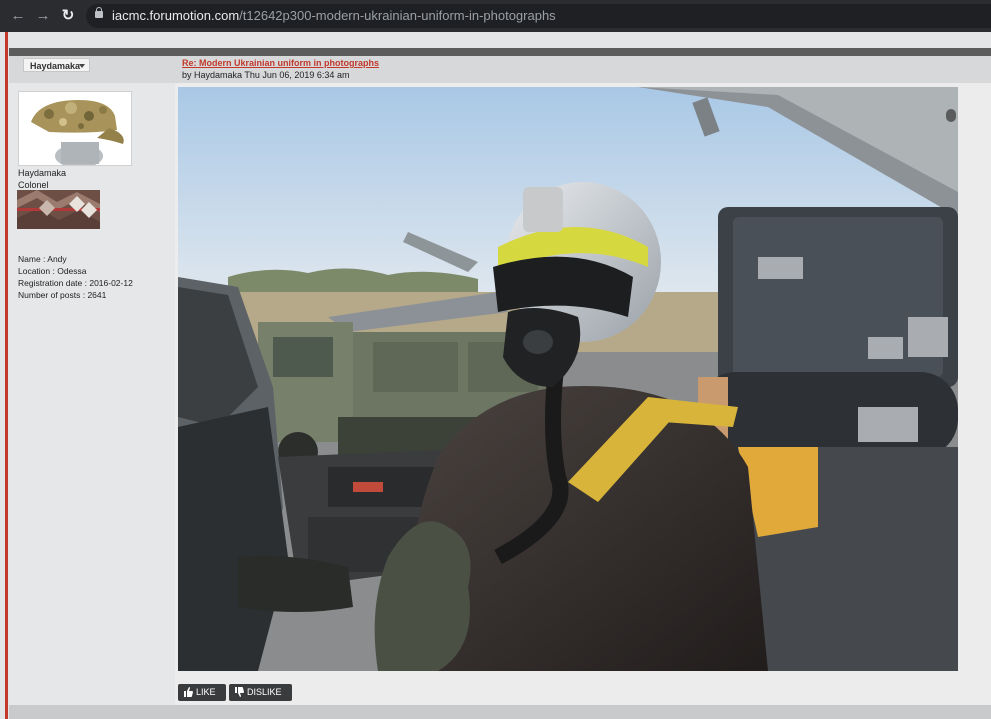 This screenshot has width=991, height=719. Describe the element at coordinates (176, 15) in the screenshot. I see `url-host: iacmc.forumotion.com` at that location.